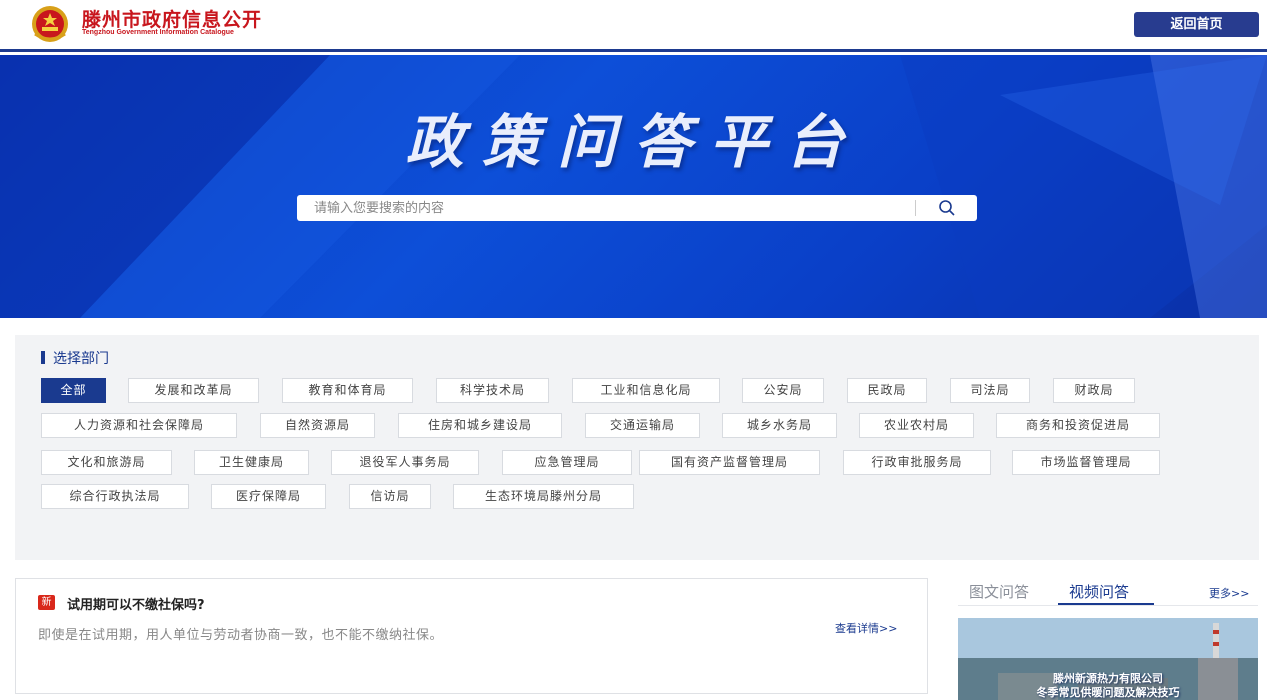 The image size is (1267, 700). What do you see at coordinates (43, 357) in the screenshot?
I see `heading-marker` at bounding box center [43, 357].